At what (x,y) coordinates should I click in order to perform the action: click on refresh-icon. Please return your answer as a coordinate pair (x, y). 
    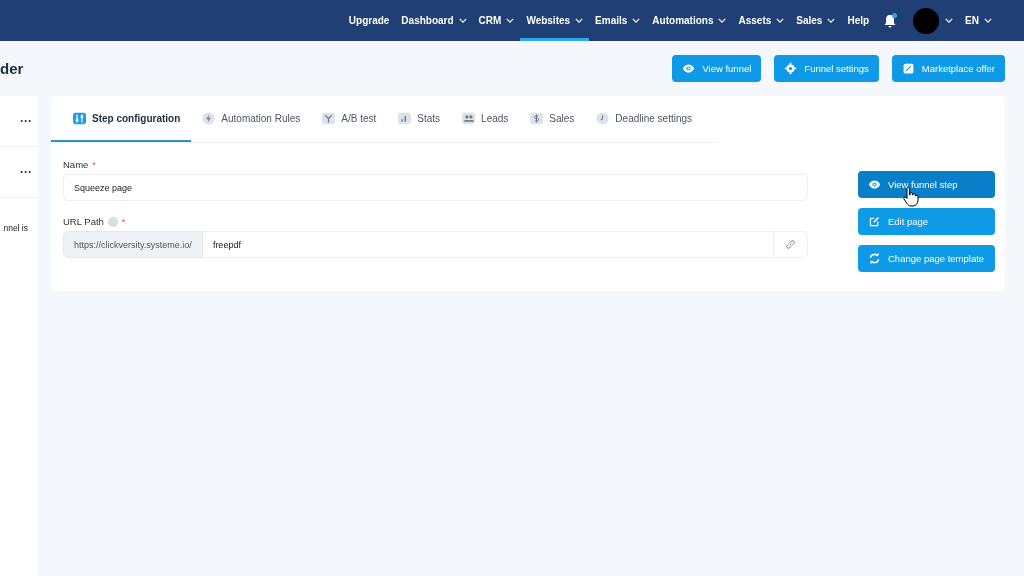
    Looking at the image, I should click on (874, 258).